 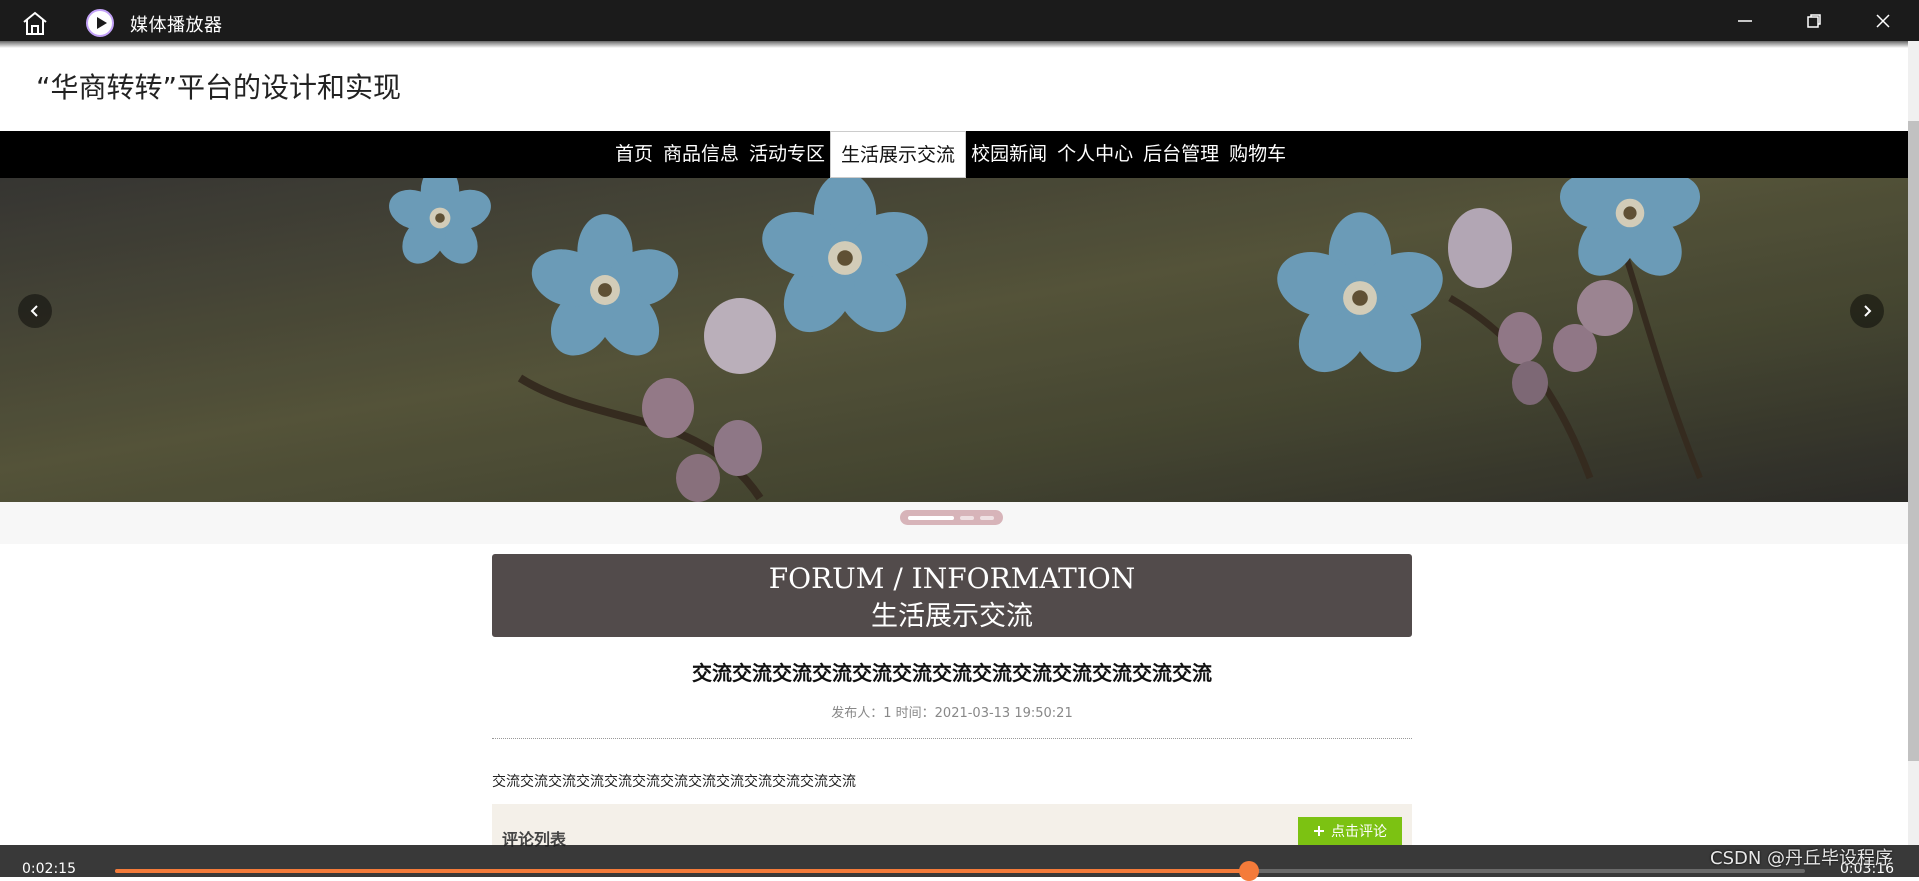 I want to click on scrollbar-thumb, so click(x=1913, y=441).